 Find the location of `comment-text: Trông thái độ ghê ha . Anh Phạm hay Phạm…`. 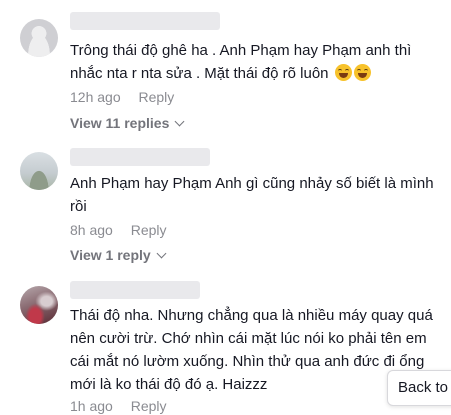

comment-text: Trông thái độ ghê ha . Anh Phạm hay Phạm… is located at coordinates (241, 62).